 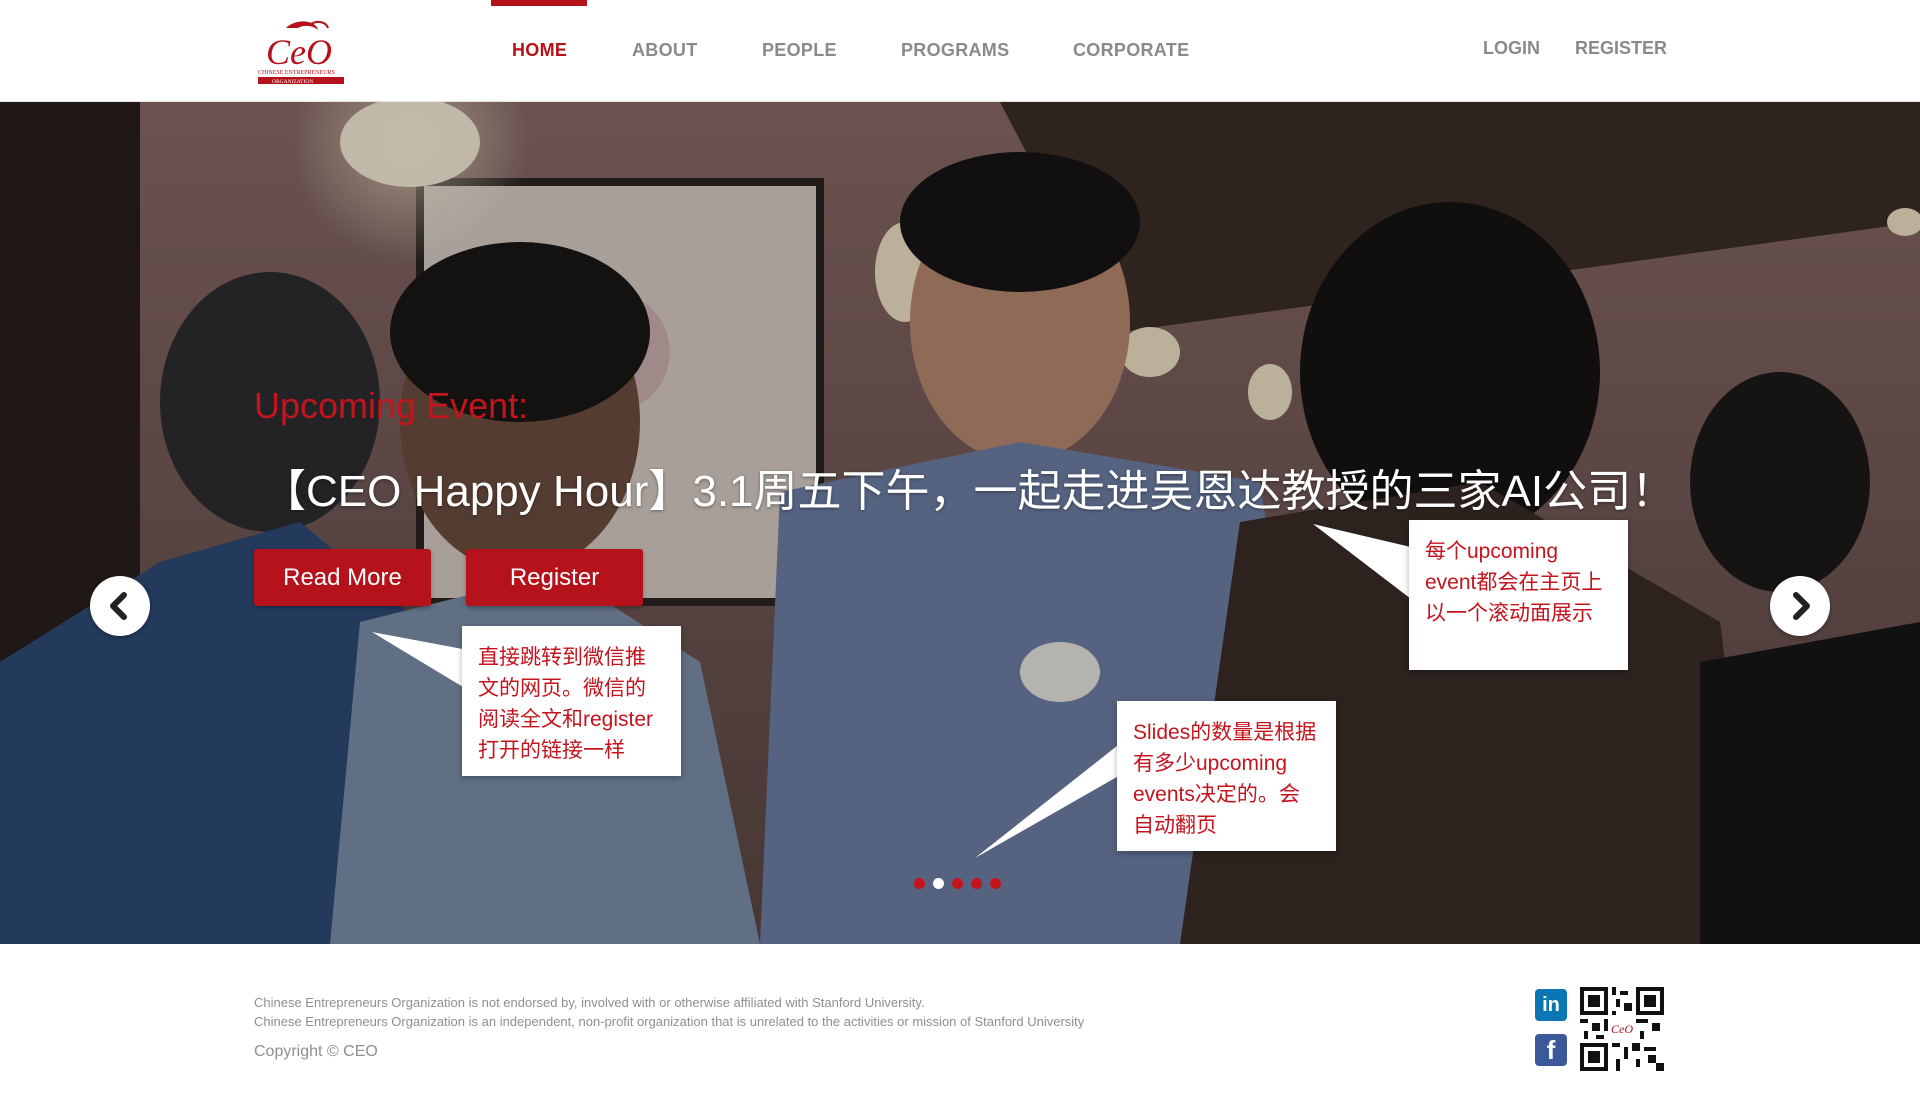 What do you see at coordinates (1621, 48) in the screenshot?
I see `register-link: REGISTER` at bounding box center [1621, 48].